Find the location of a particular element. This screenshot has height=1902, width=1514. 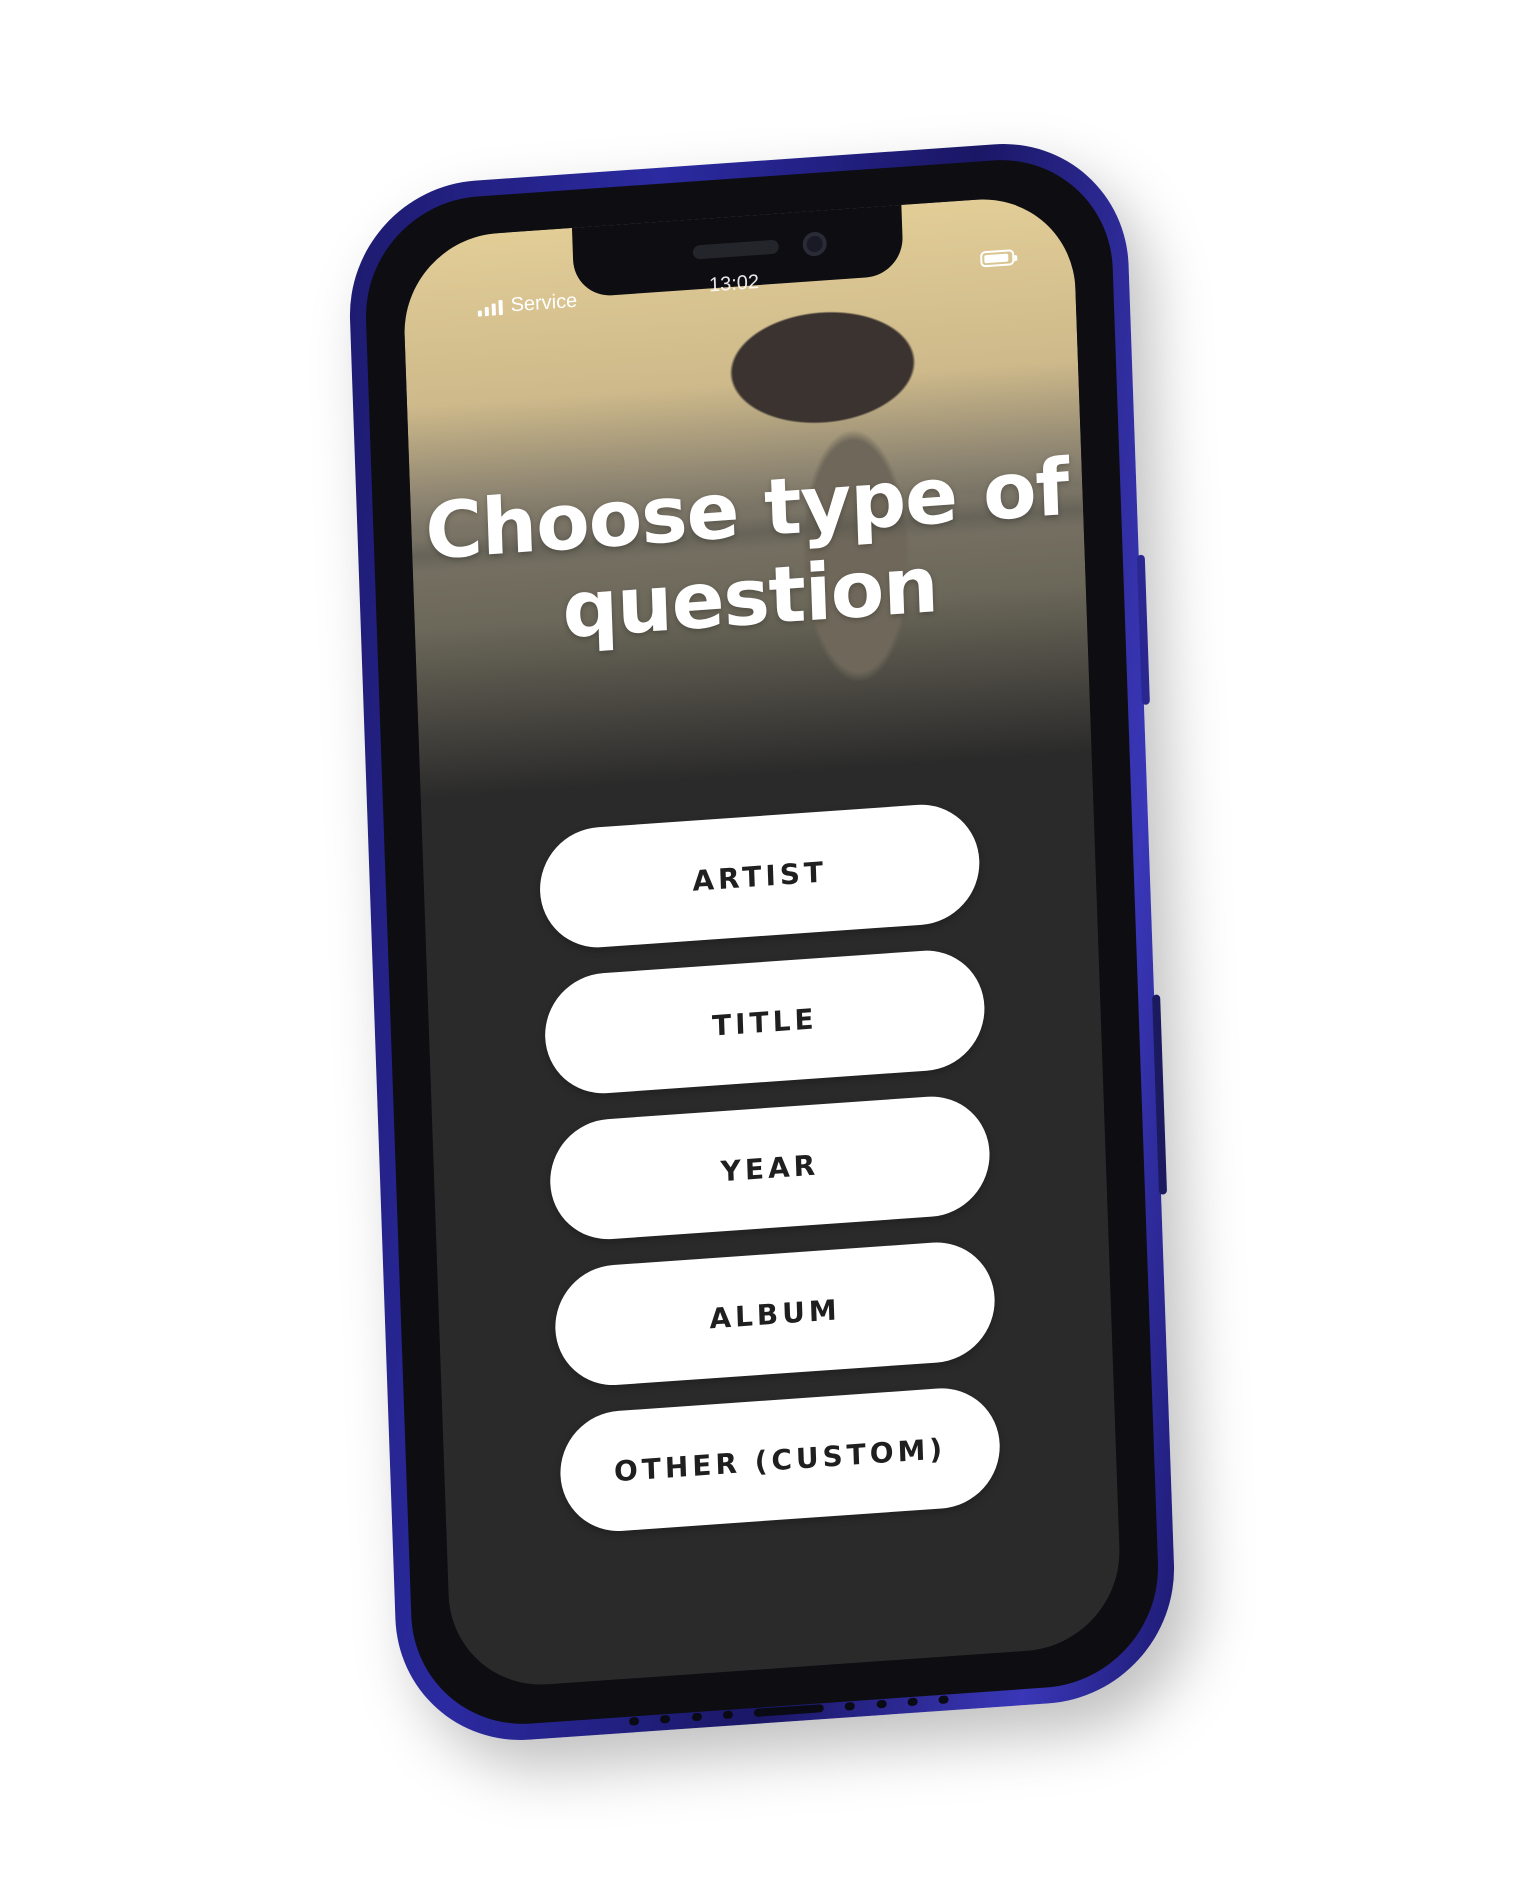

speaker-grille is located at coordinates (735, 249).